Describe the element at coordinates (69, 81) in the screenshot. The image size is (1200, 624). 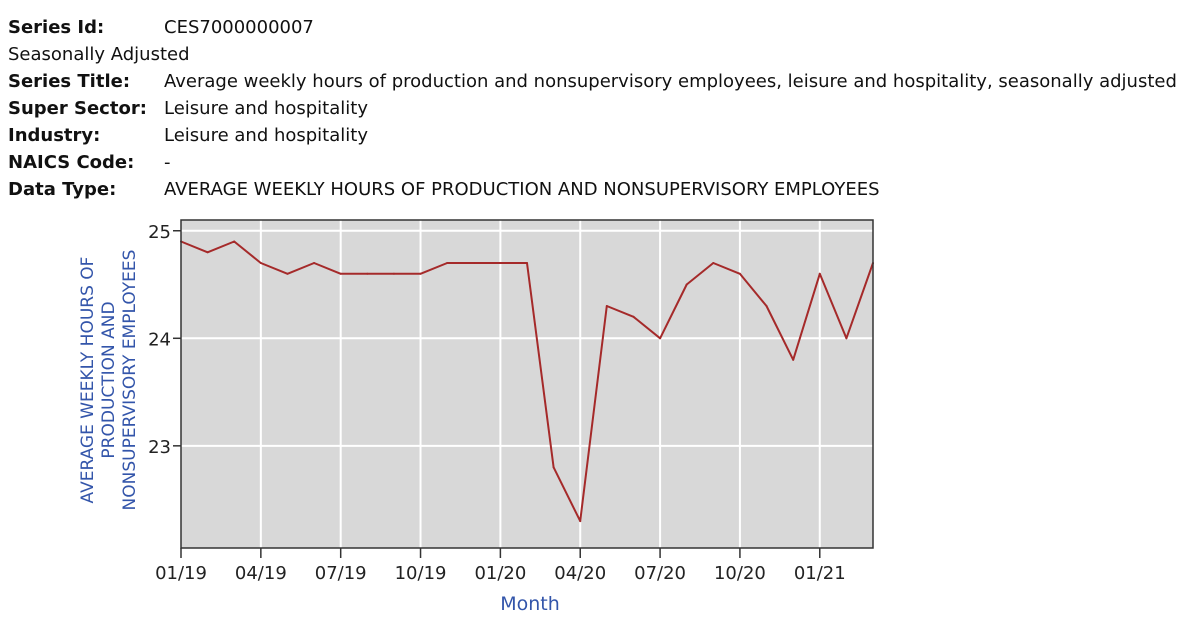
I see `series-title-label: Series Title:` at that location.